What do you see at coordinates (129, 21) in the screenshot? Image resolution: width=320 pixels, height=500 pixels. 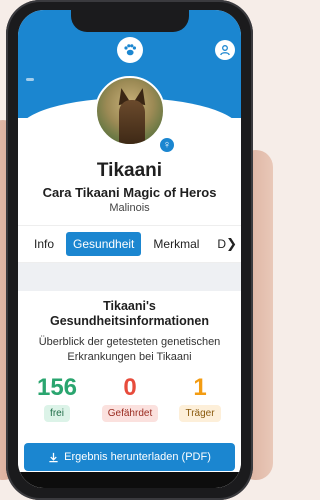 I see `phone-notch` at bounding box center [129, 21].